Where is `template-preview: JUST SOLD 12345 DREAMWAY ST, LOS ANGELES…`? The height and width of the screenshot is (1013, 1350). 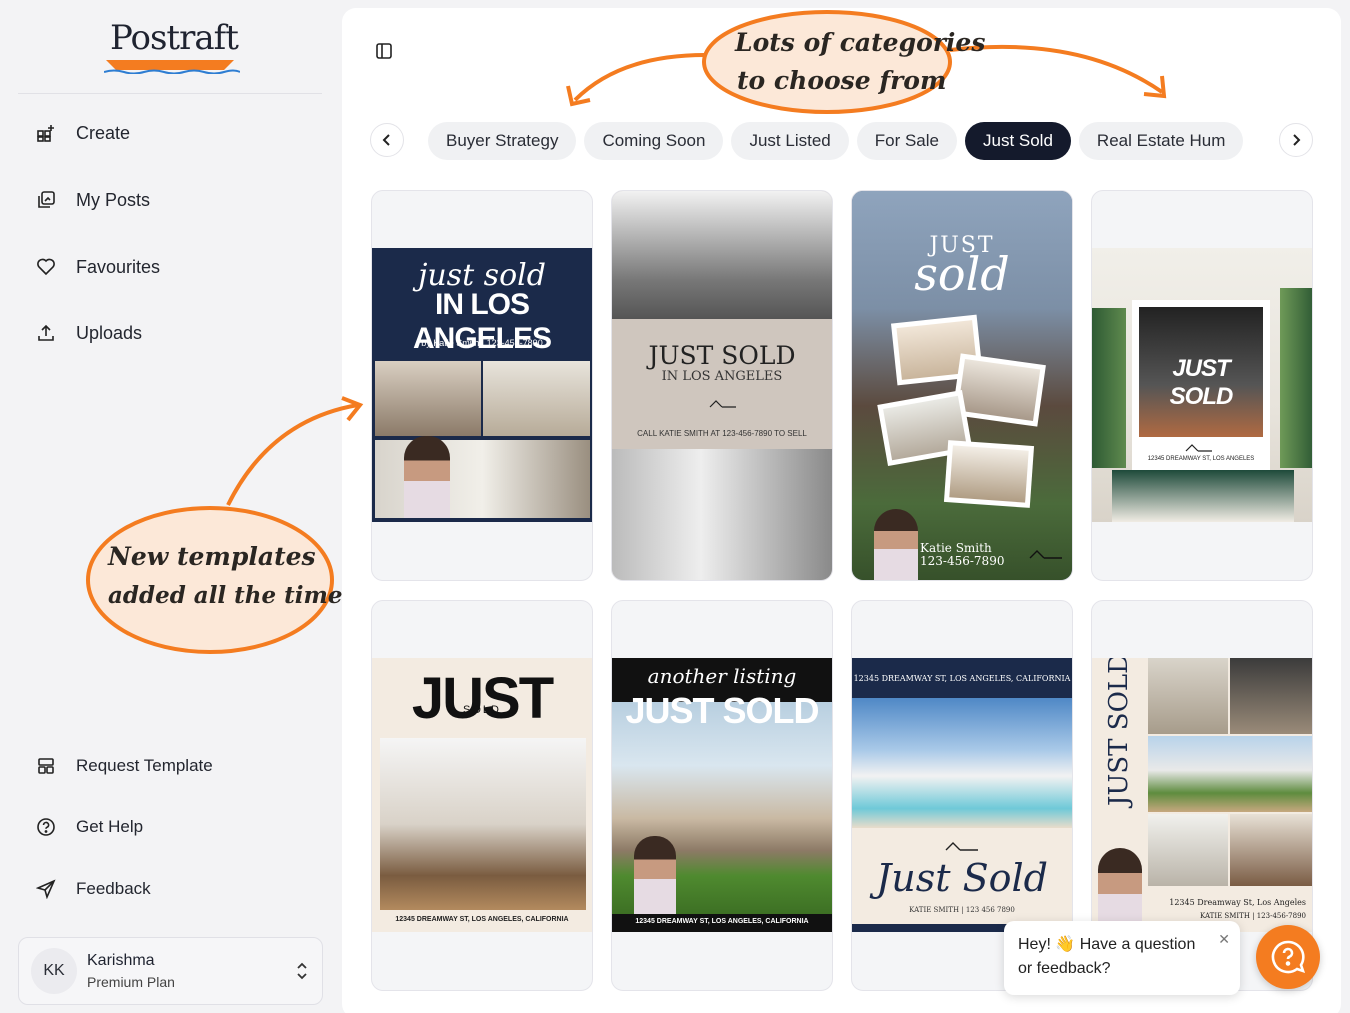 template-preview: JUST SOLD 12345 DREAMWAY ST, LOS ANGELES… is located at coordinates (482, 795).